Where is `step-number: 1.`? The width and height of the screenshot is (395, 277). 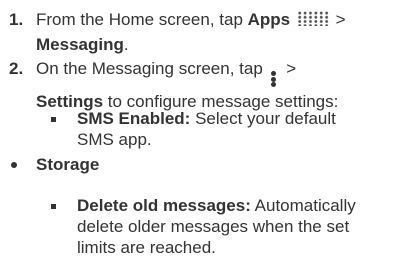 step-number: 1. is located at coordinates (16, 19).